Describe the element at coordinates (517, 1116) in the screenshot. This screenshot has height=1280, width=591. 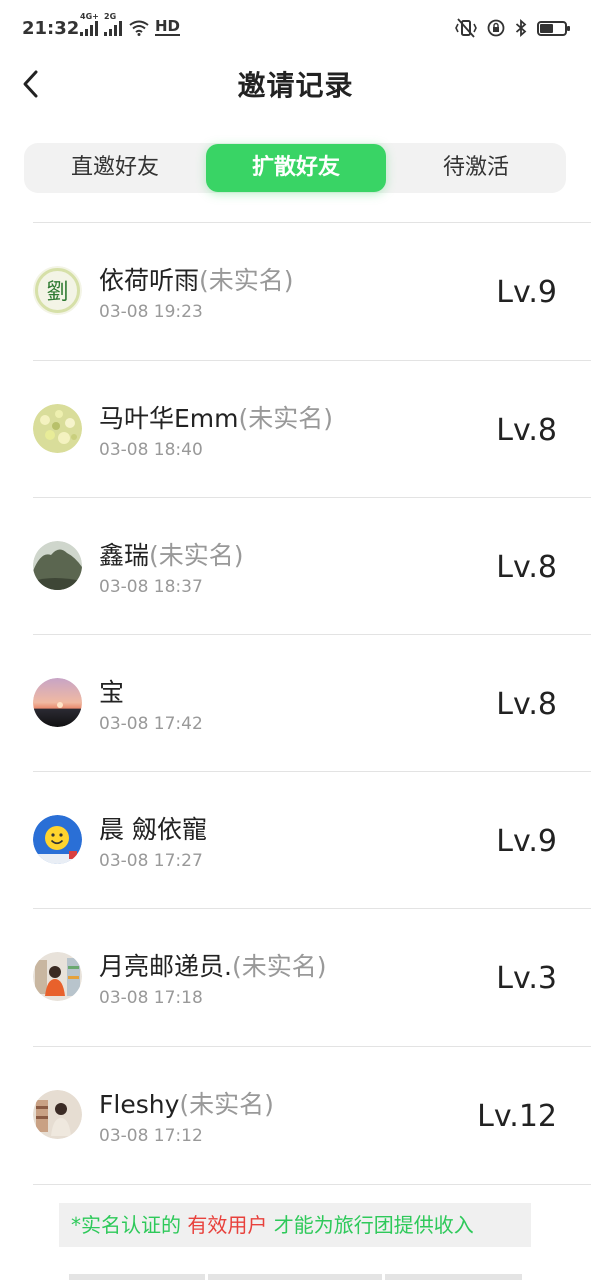
I see `level-badge: Lv.12` at that location.